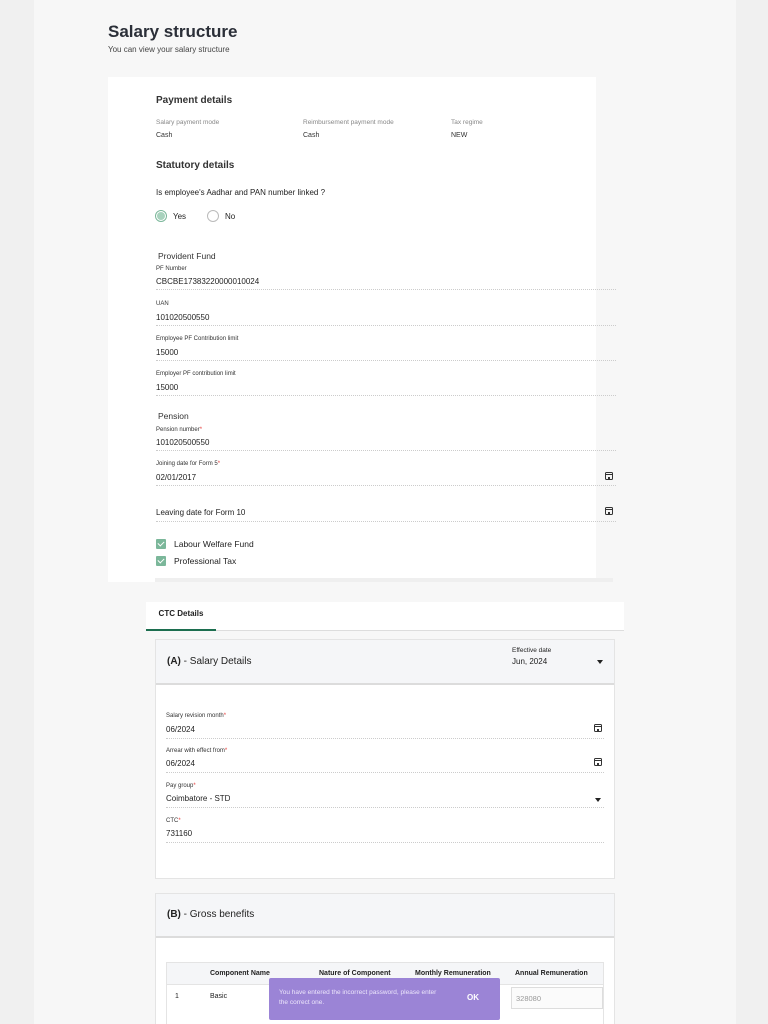  I want to click on leaving-date-label: Leaving date for Form 10, so click(201, 512).